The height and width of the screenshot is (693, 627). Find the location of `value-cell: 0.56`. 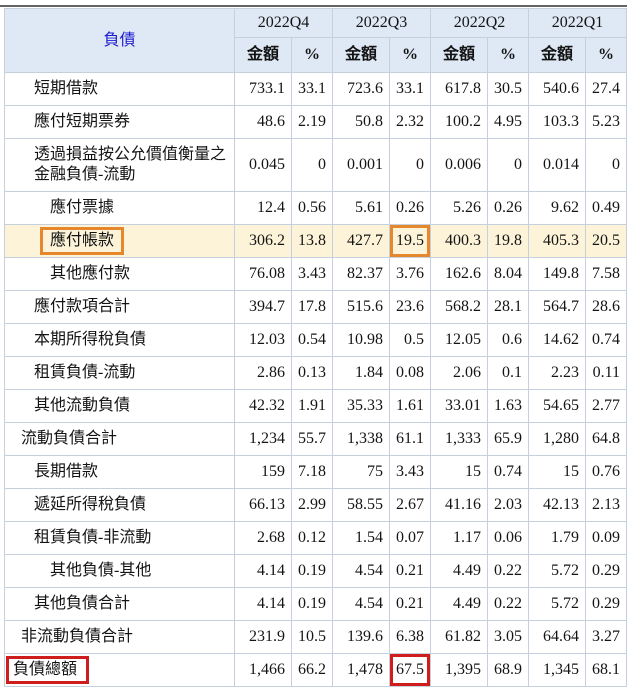

value-cell: 0.56 is located at coordinates (312, 208).